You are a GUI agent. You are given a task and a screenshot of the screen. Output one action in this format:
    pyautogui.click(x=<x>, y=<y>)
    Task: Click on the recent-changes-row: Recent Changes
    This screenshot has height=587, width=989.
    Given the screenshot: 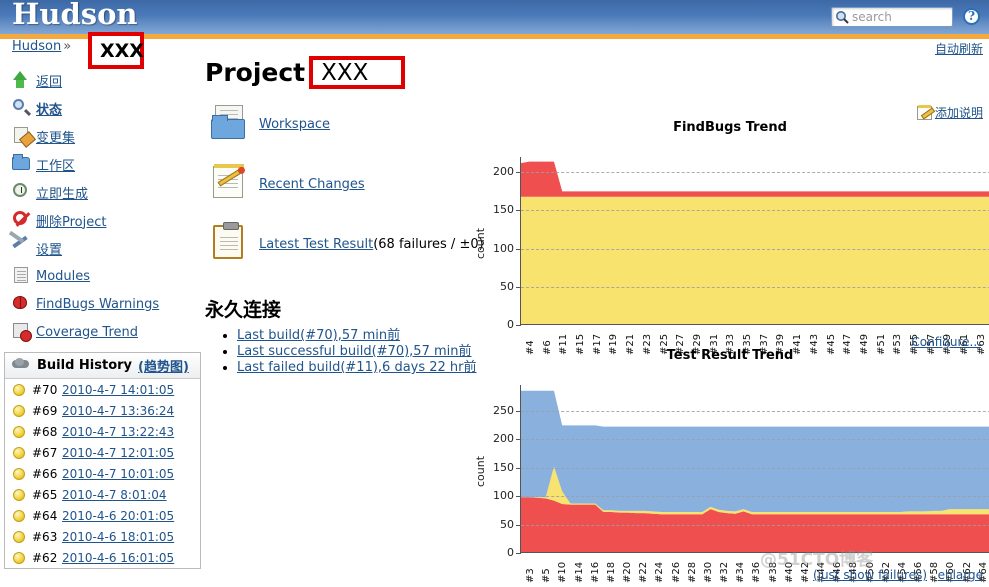 What is the action you would take?
    pyautogui.click(x=355, y=186)
    